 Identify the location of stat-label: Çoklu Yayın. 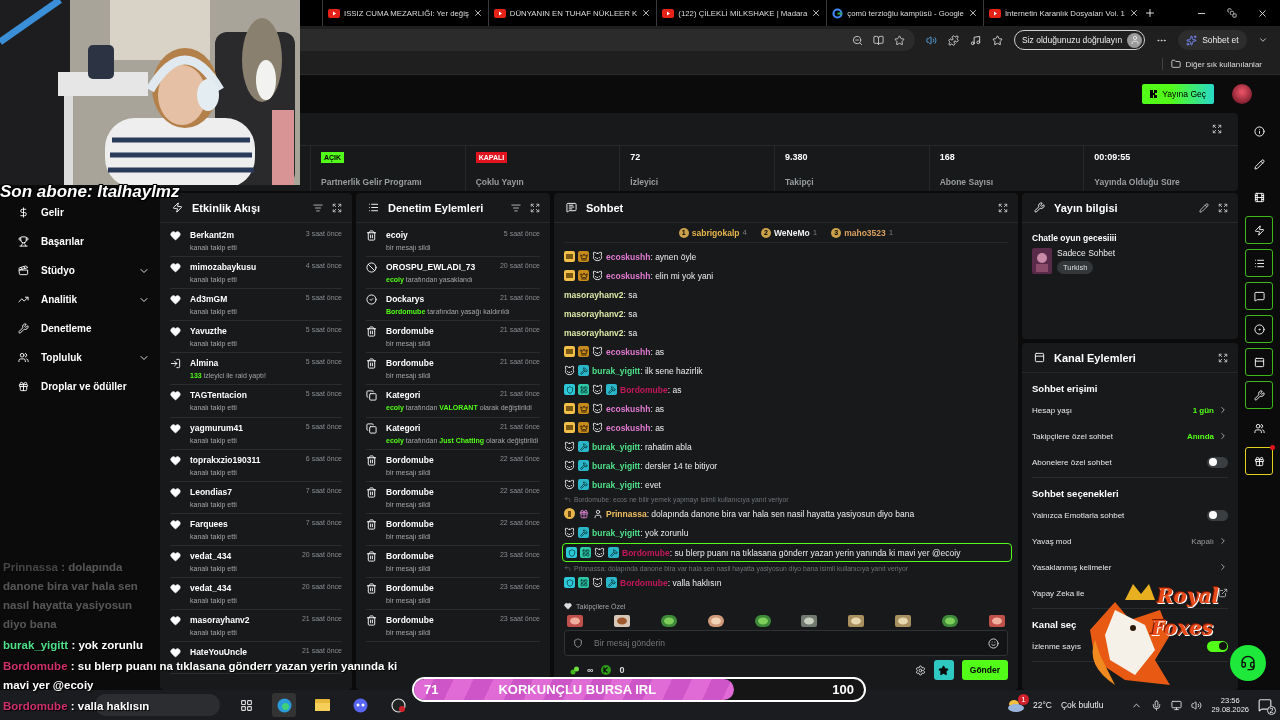
(500, 182).